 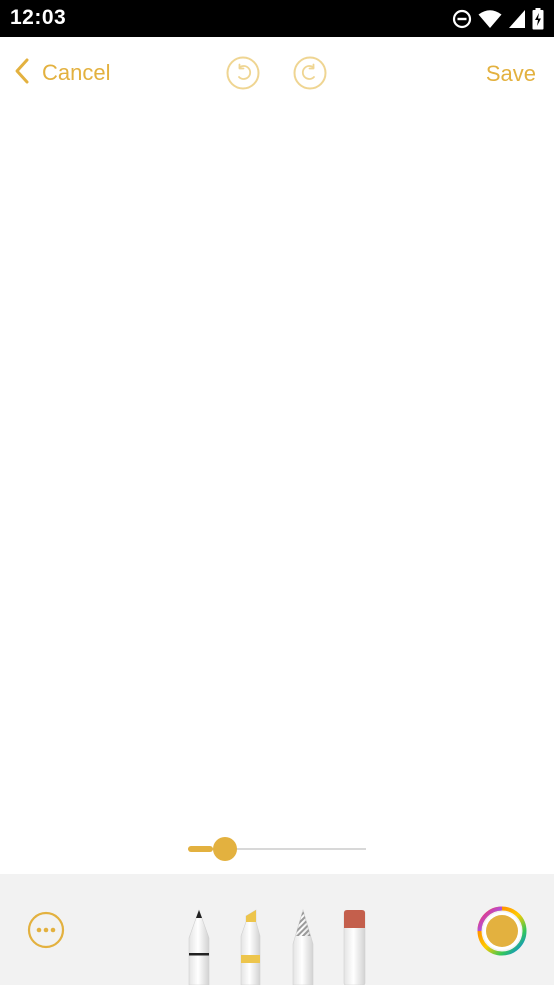 I want to click on more-options-button, so click(x=46, y=930).